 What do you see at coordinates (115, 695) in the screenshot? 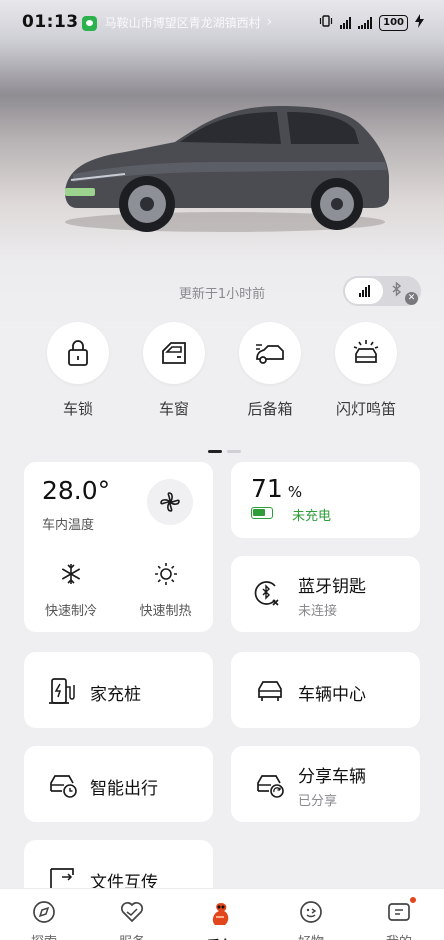
I see `home-charger-label: 家充桩` at bounding box center [115, 695].